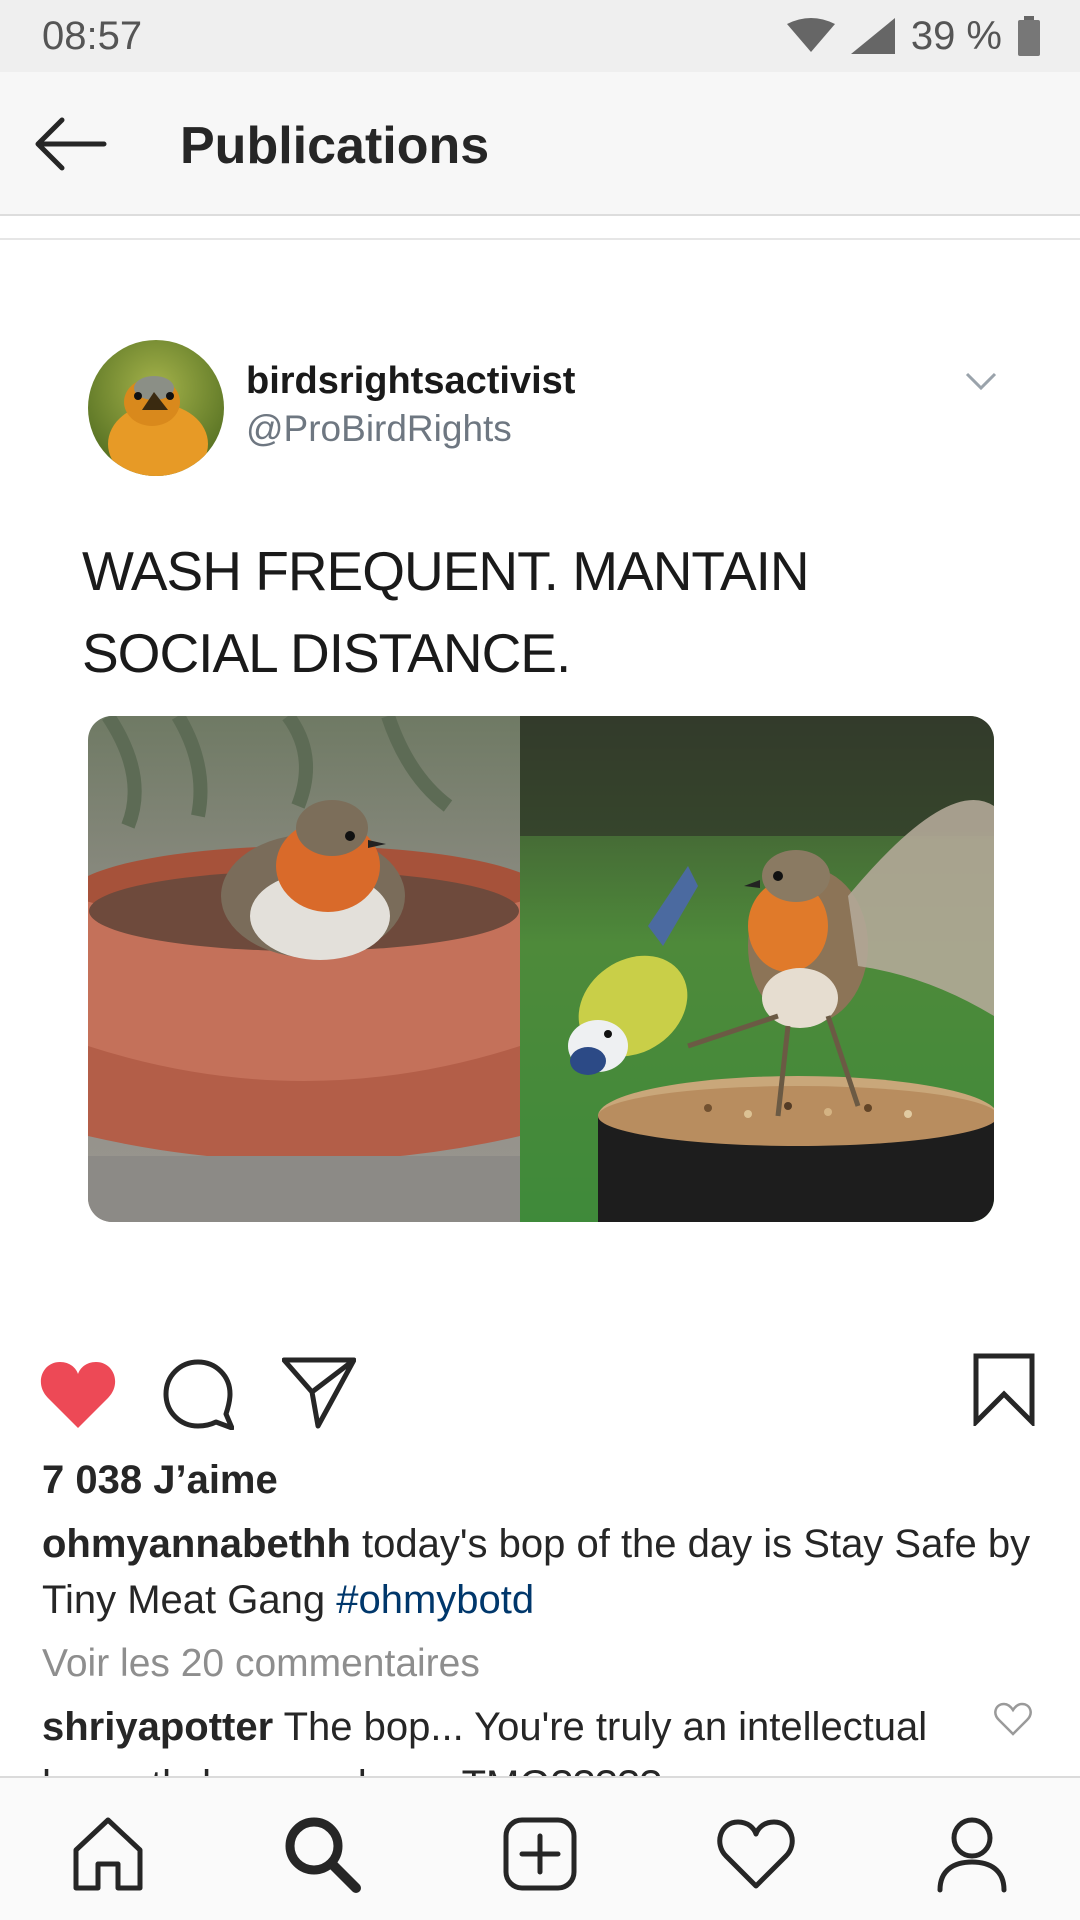 The height and width of the screenshot is (1920, 1080). I want to click on bottom-nav, so click(540, 1848).